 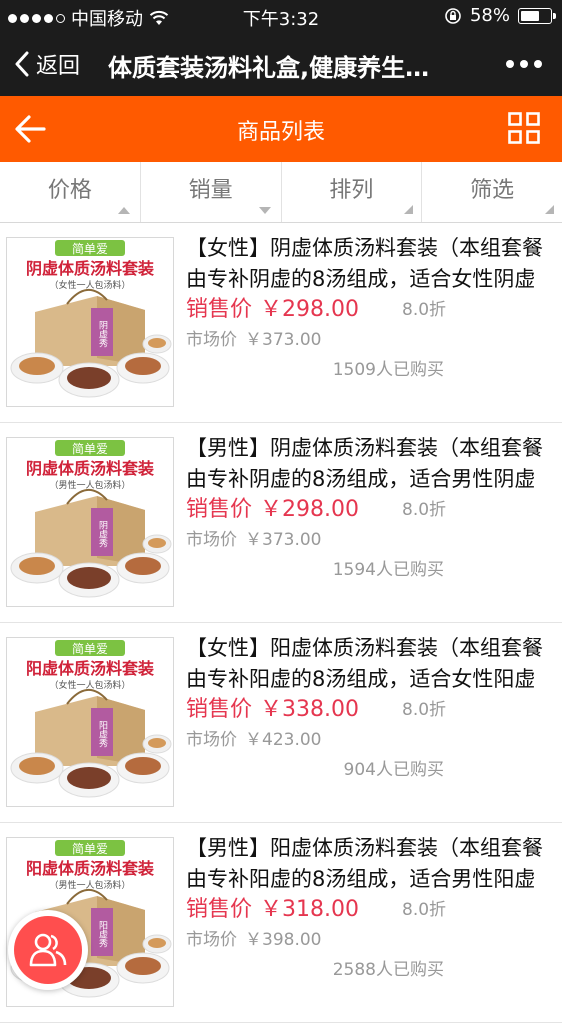 I want to click on sale-price: ￥338.00, so click(x=309, y=709).